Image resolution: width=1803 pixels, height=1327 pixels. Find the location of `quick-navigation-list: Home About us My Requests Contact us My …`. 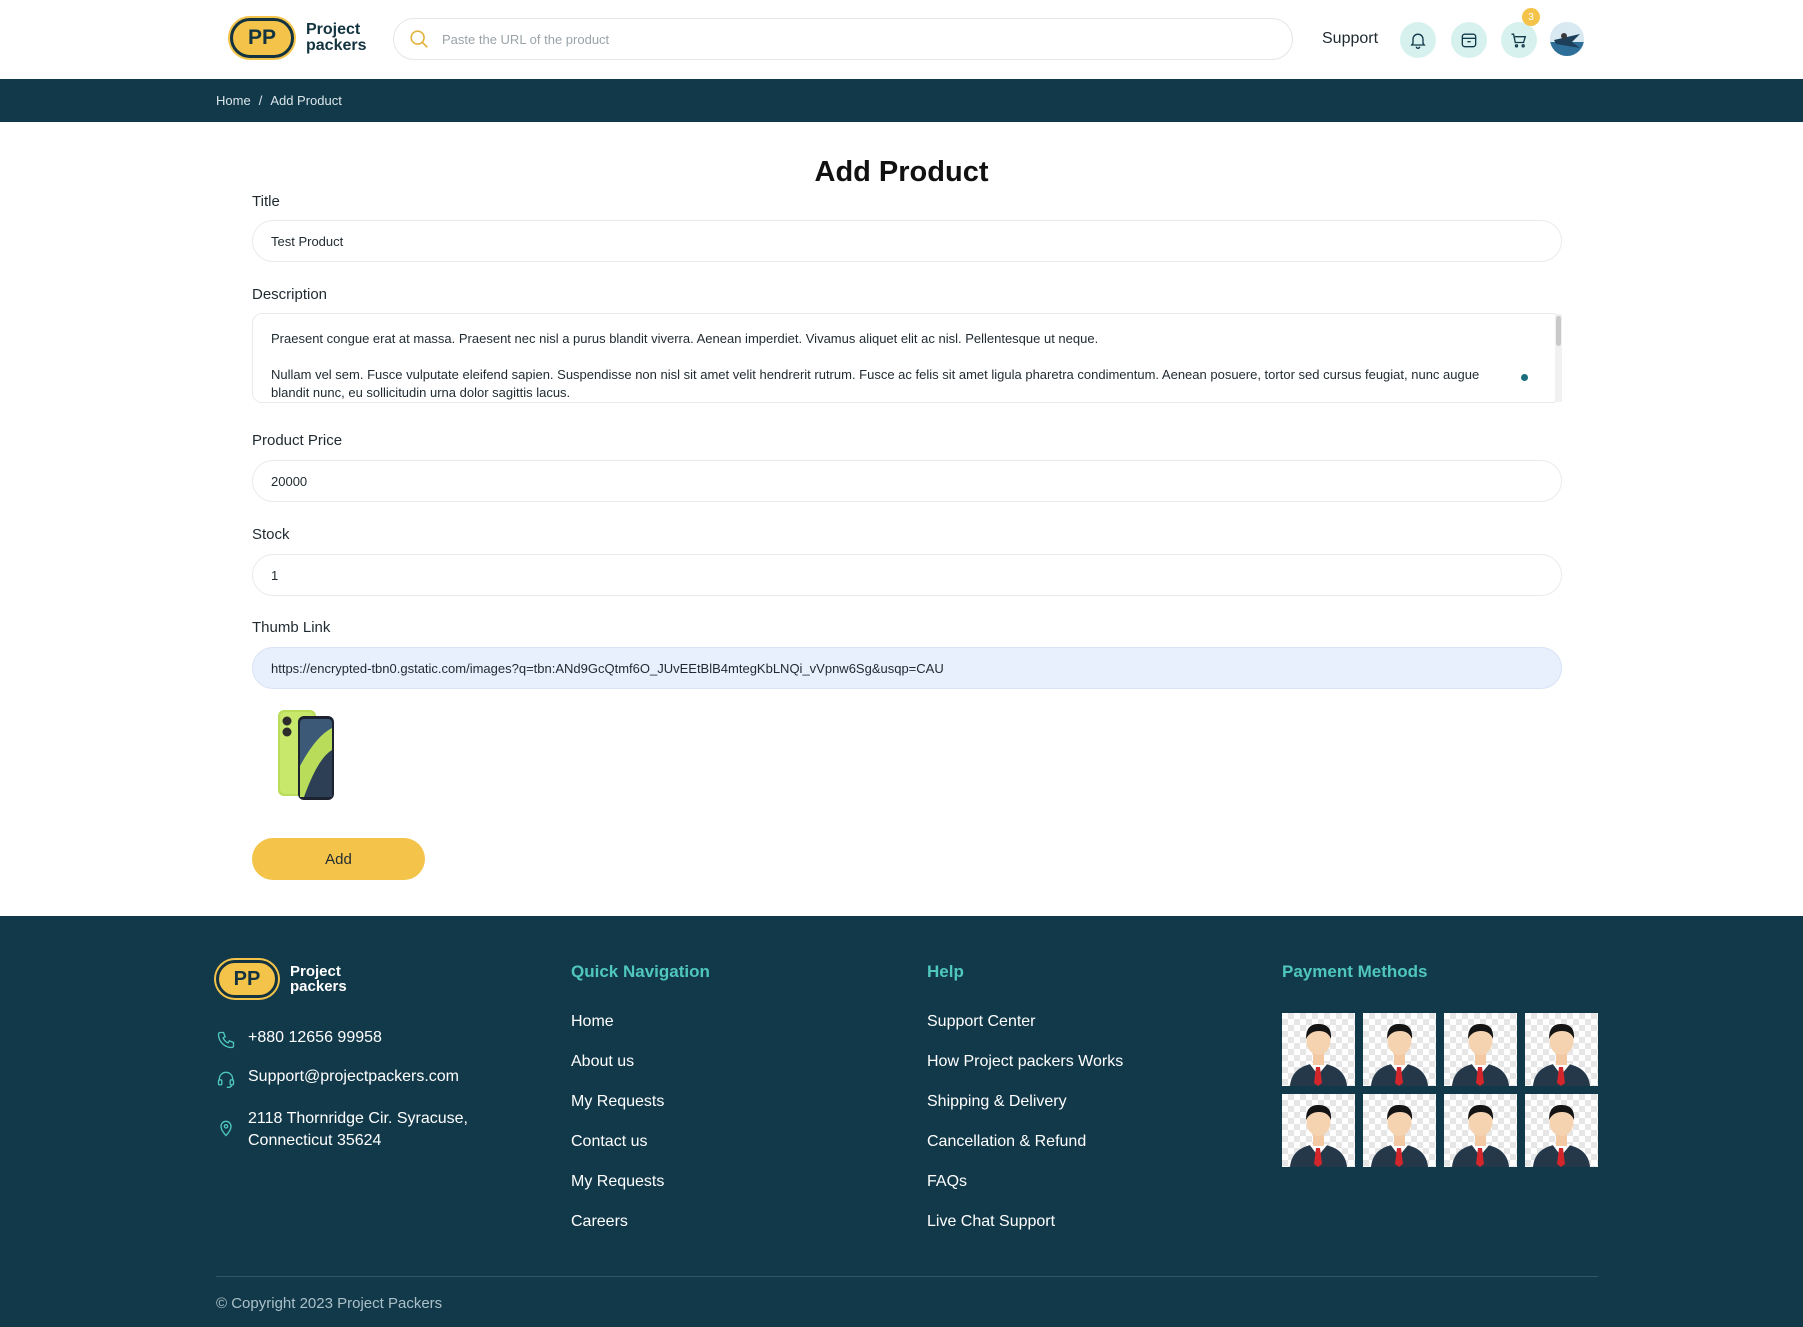

quick-navigation-list: Home About us My Requests Contact us My … is located at coordinates (617, 1133).